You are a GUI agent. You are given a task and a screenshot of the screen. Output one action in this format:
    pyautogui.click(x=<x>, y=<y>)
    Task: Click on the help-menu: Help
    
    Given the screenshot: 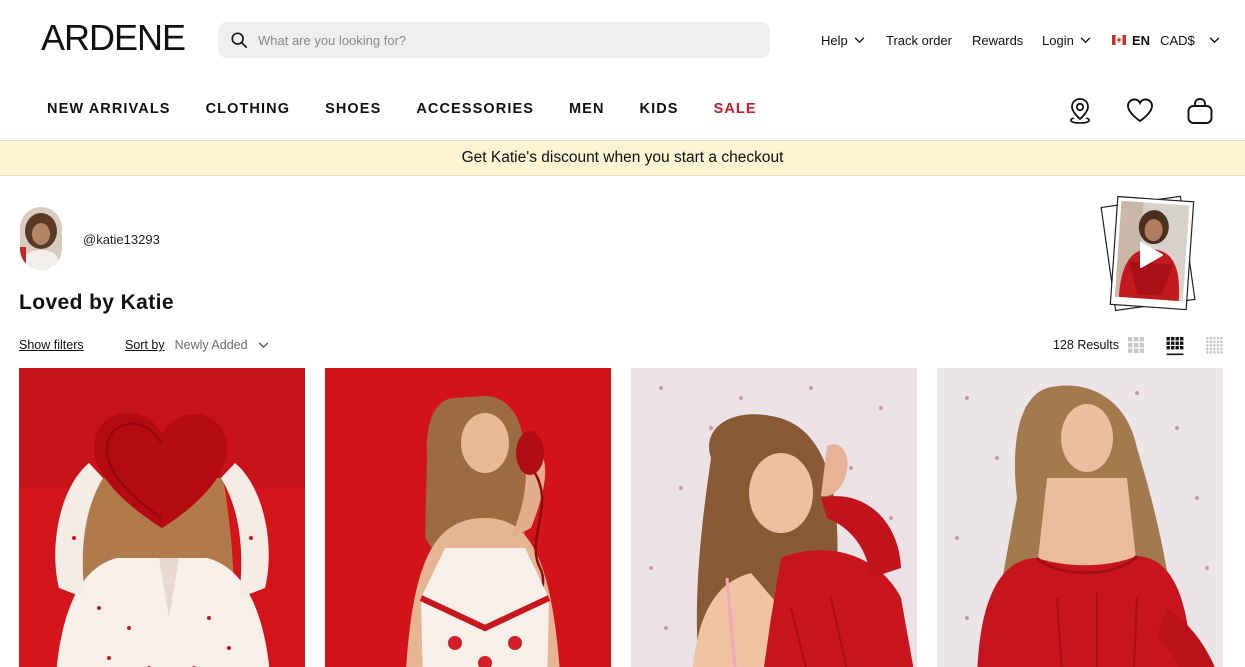 What is the action you would take?
    pyautogui.click(x=843, y=40)
    